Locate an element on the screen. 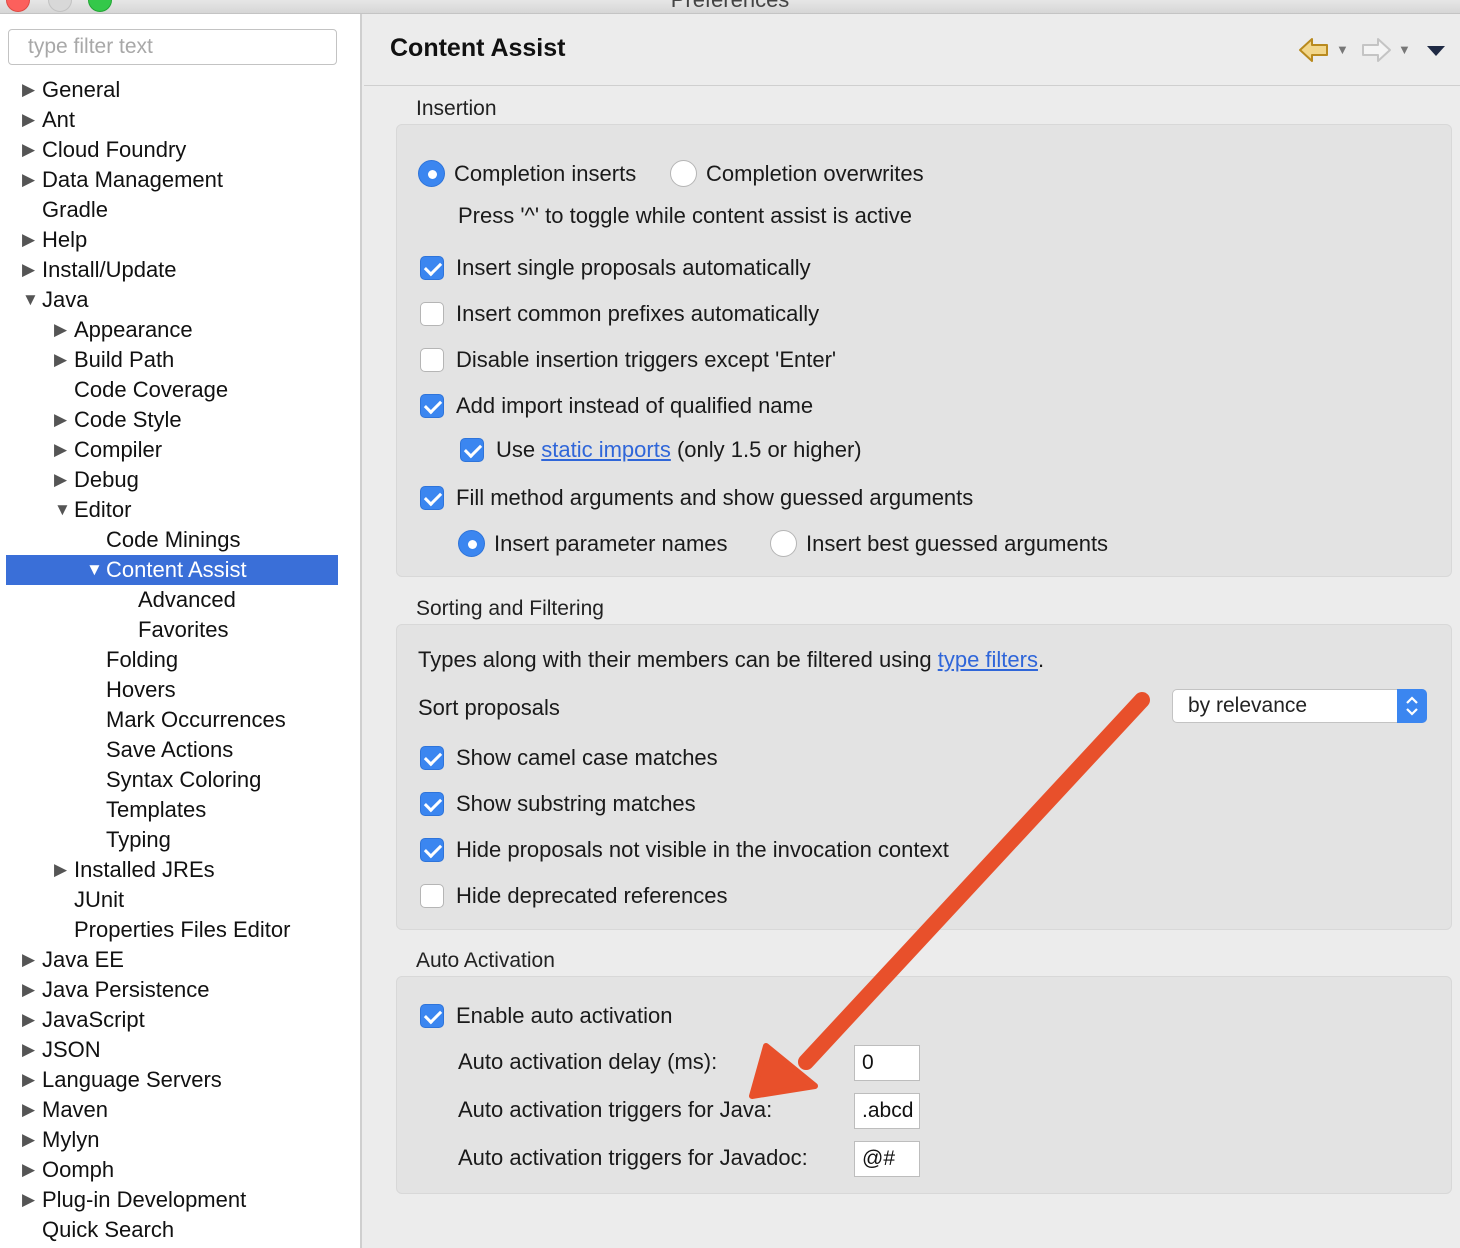  hide-deprecated-label: Hide deprecated references is located at coordinates (592, 895).